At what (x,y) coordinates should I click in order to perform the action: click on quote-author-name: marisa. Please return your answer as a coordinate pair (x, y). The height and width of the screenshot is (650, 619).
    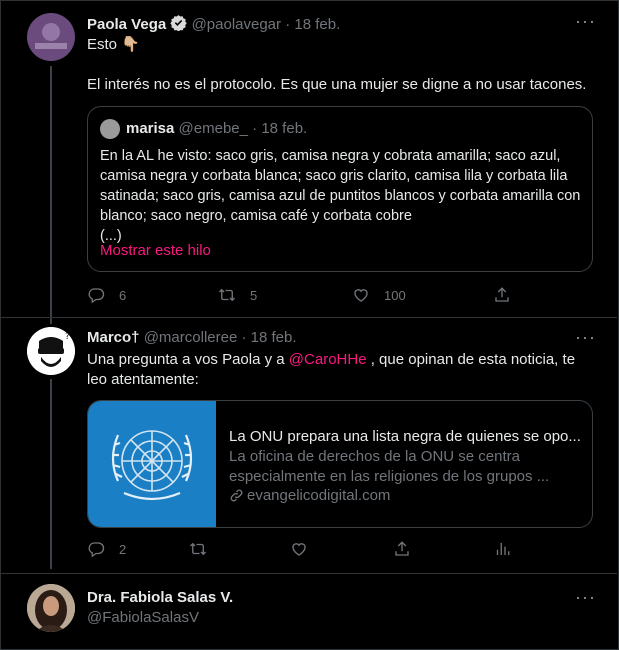
    Looking at the image, I should click on (150, 128).